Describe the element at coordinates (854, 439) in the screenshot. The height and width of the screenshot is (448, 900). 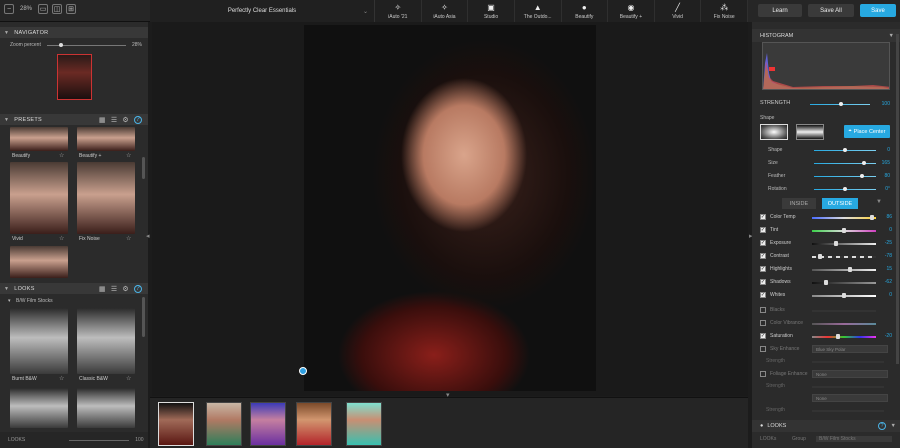
I see `looks-group-dropdown: B/W Film Stocks` at that location.